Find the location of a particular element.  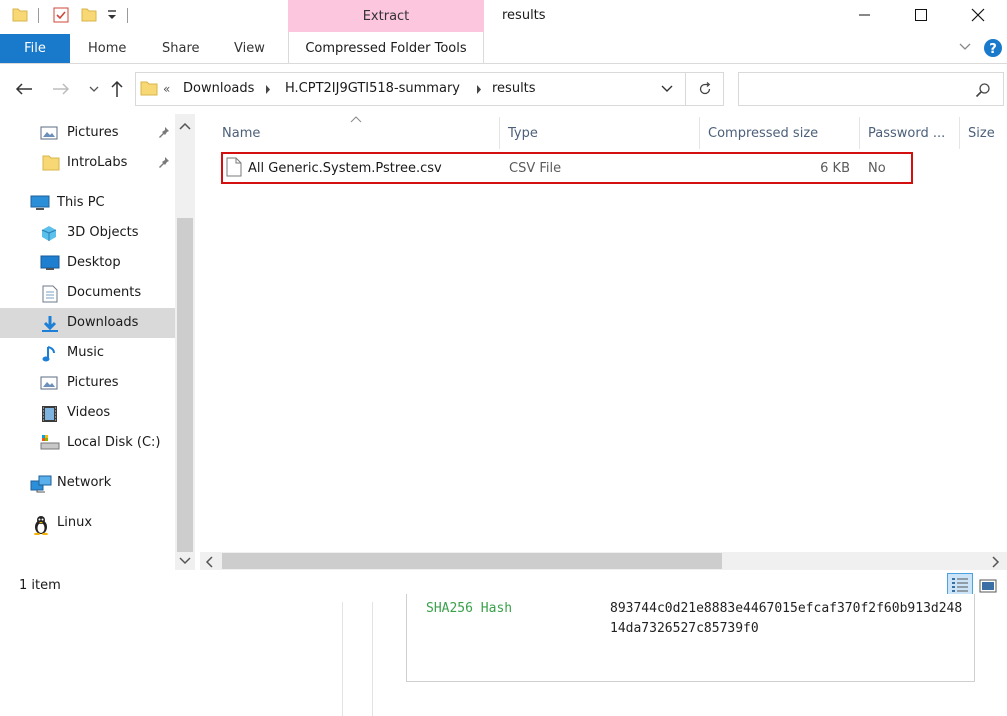

minimize-icon is located at coordinates (864, 15).